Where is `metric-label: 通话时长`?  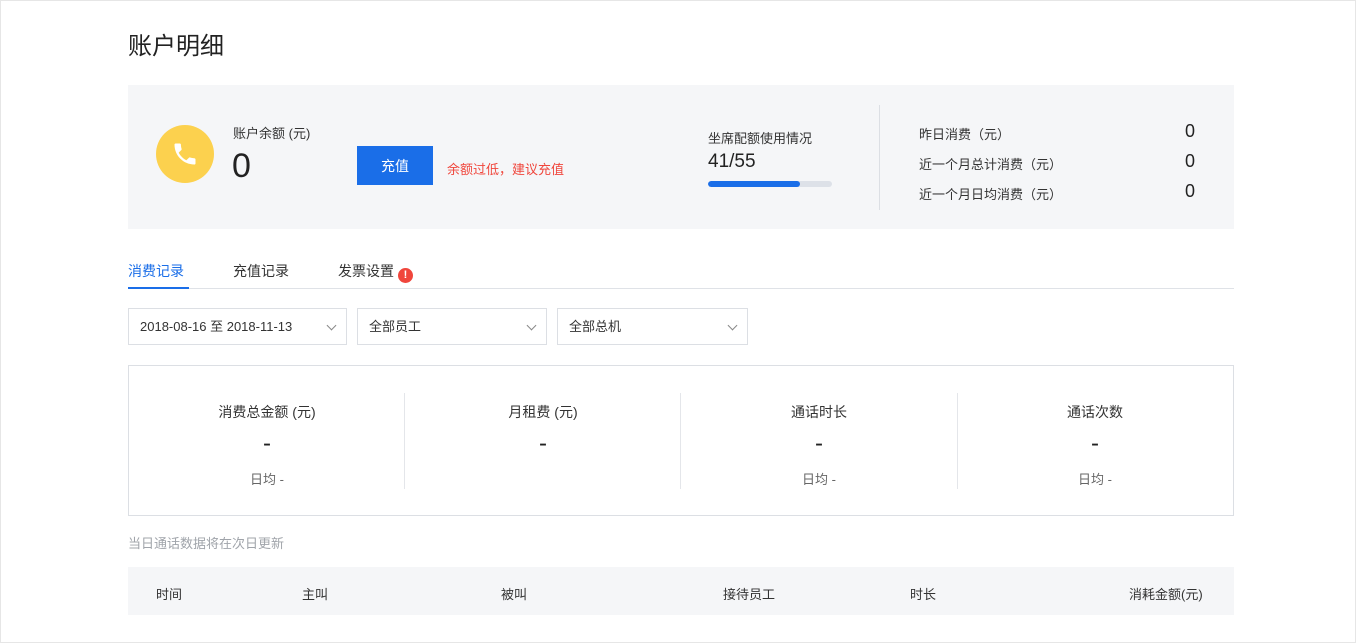 metric-label: 通话时长 is located at coordinates (819, 412).